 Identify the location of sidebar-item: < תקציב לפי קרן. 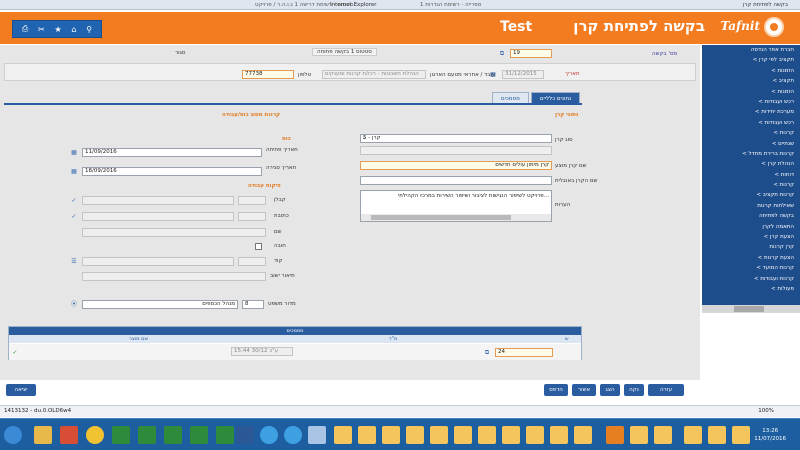
(751, 60).